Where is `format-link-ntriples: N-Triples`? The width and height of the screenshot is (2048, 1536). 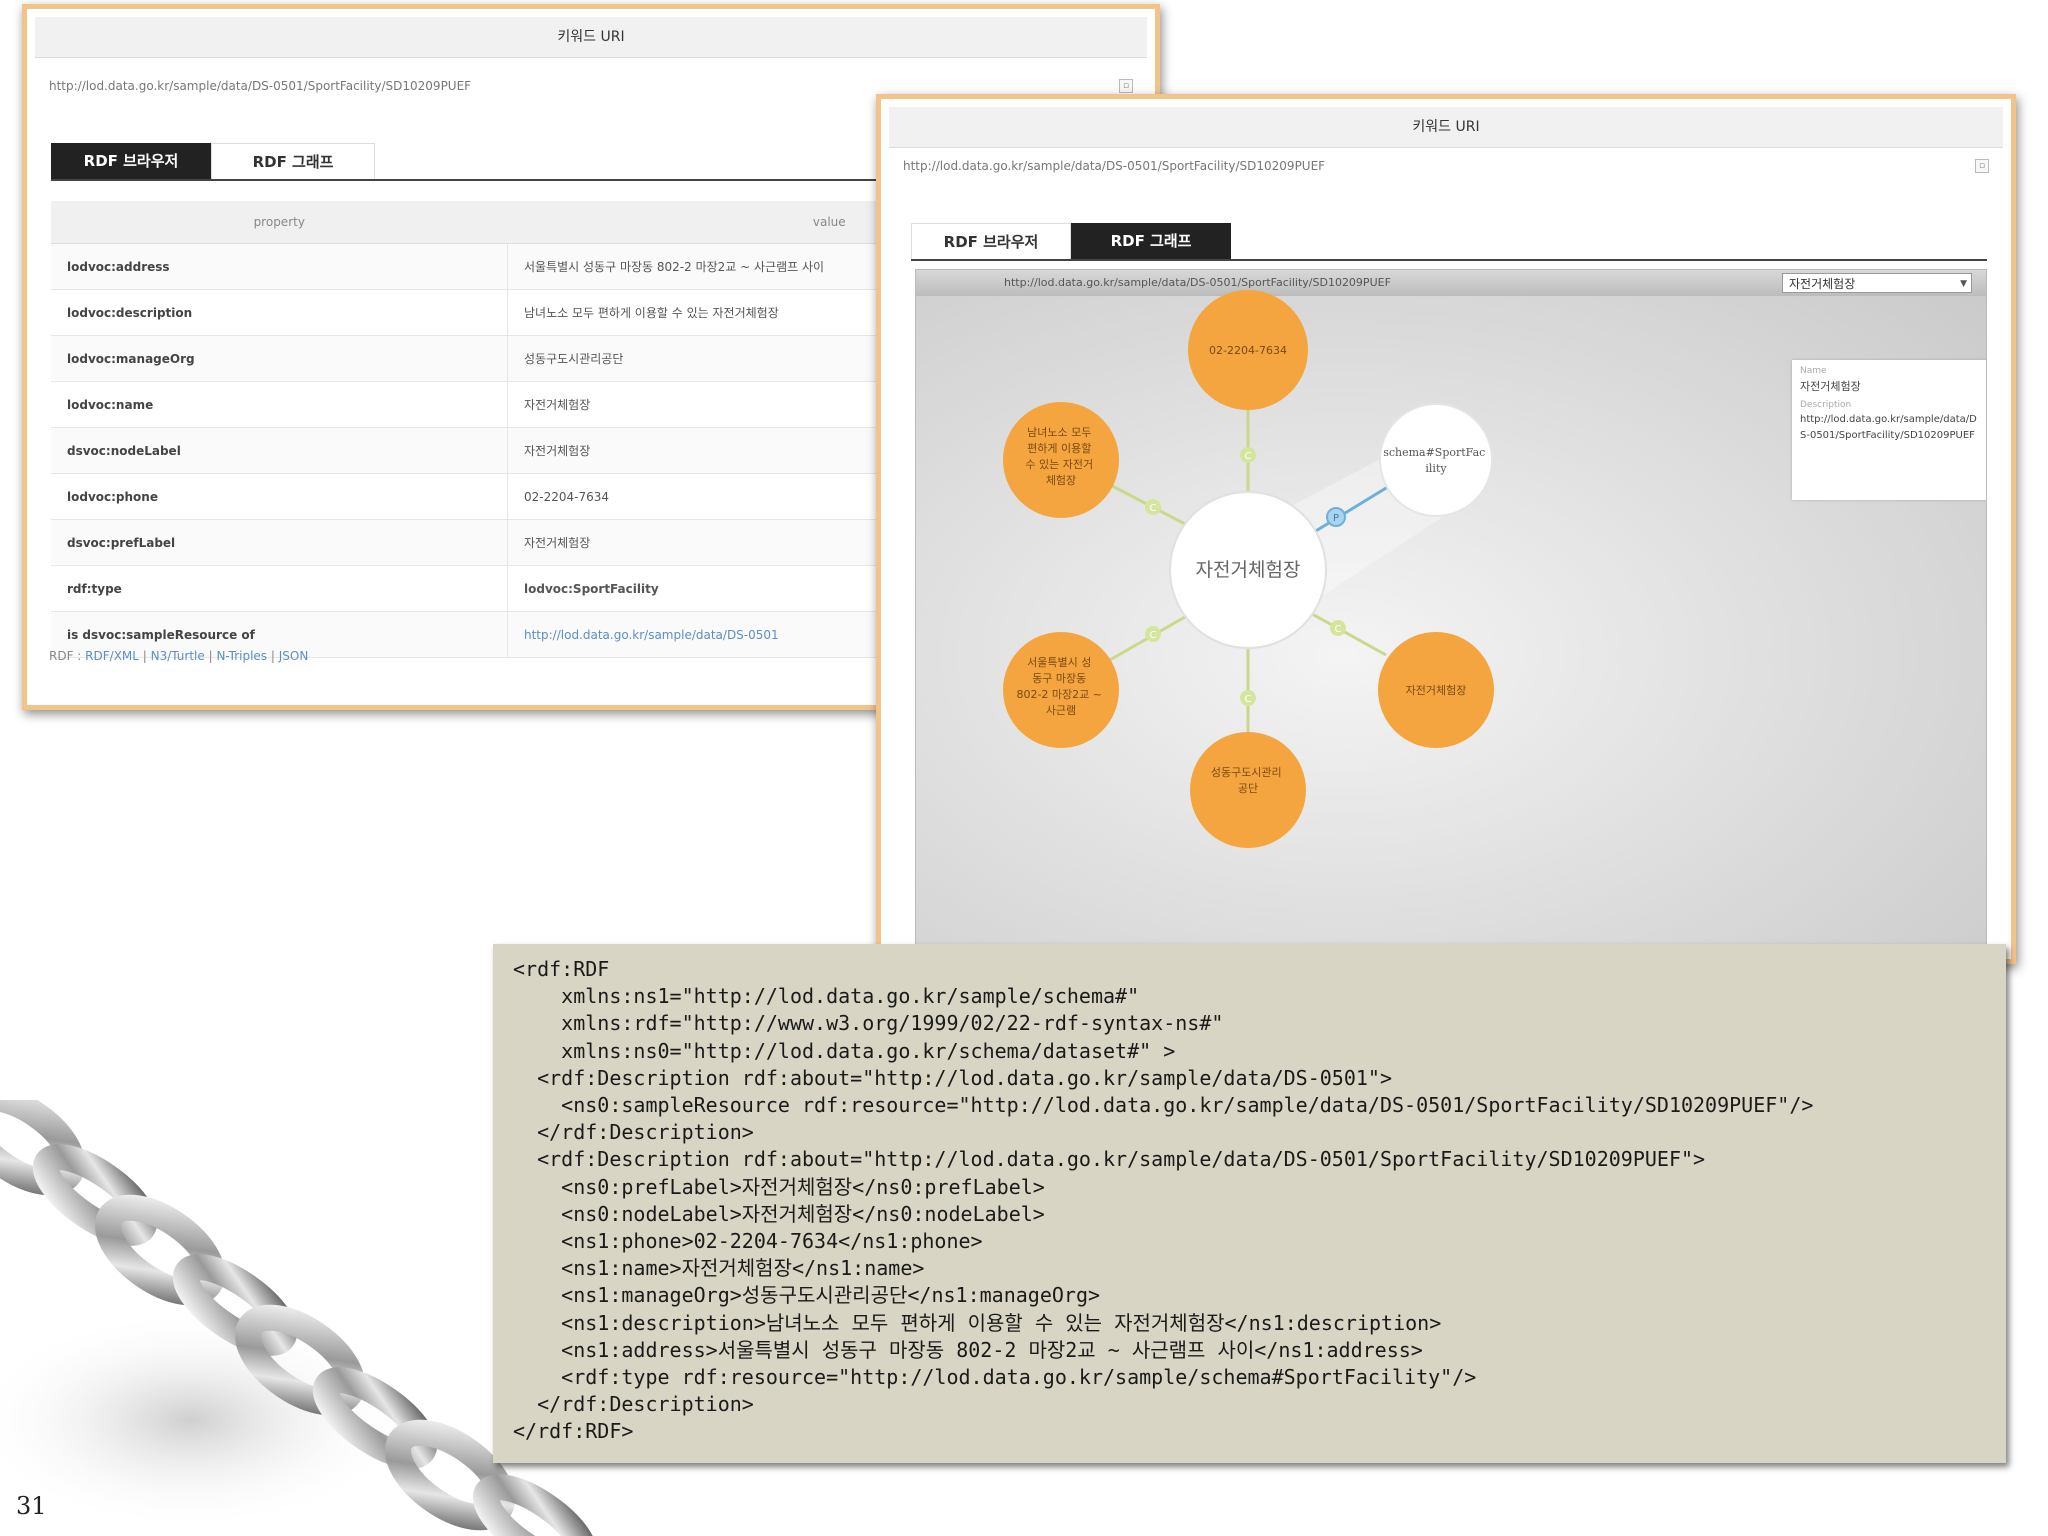 format-link-ntriples: N-Triples is located at coordinates (241, 656).